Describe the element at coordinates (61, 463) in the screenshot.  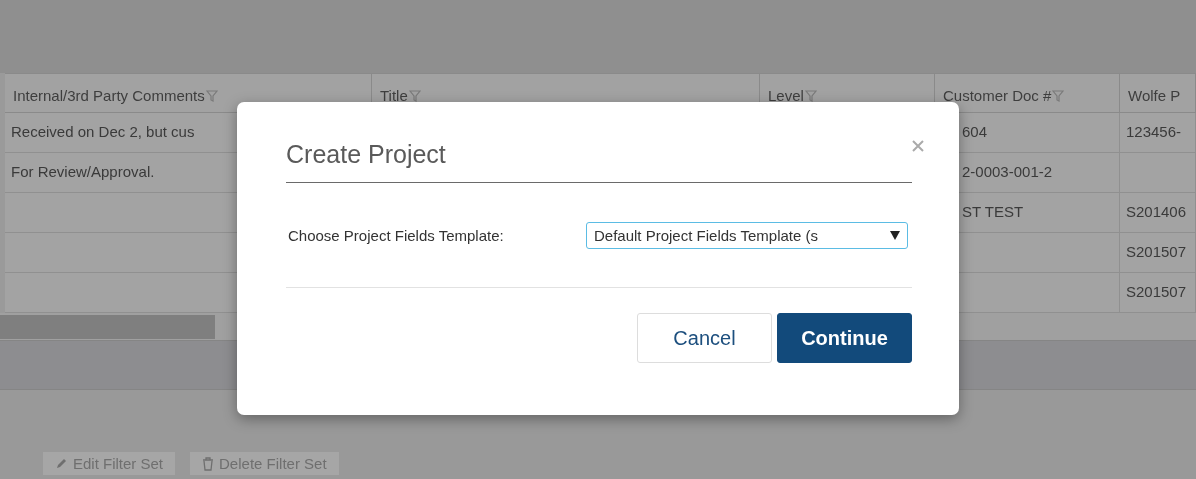
I see `pencil-icon` at that location.